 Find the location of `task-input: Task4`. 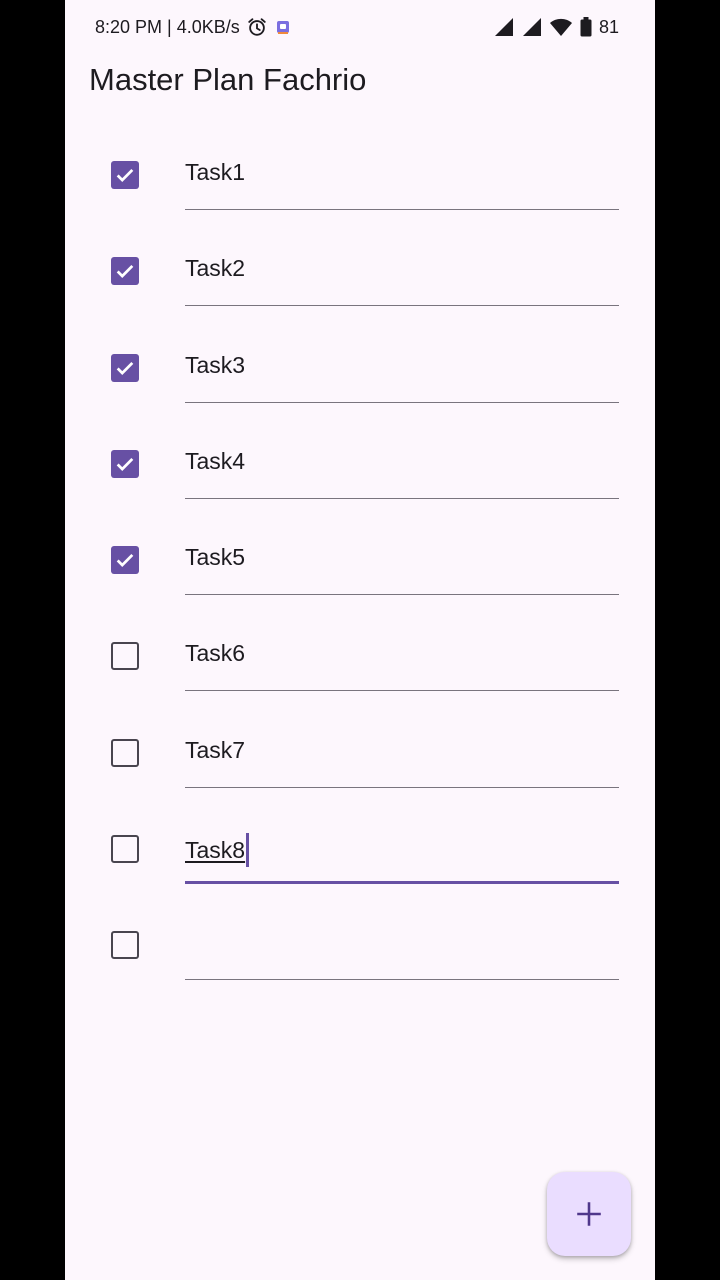

task-input: Task4 is located at coordinates (402, 457).